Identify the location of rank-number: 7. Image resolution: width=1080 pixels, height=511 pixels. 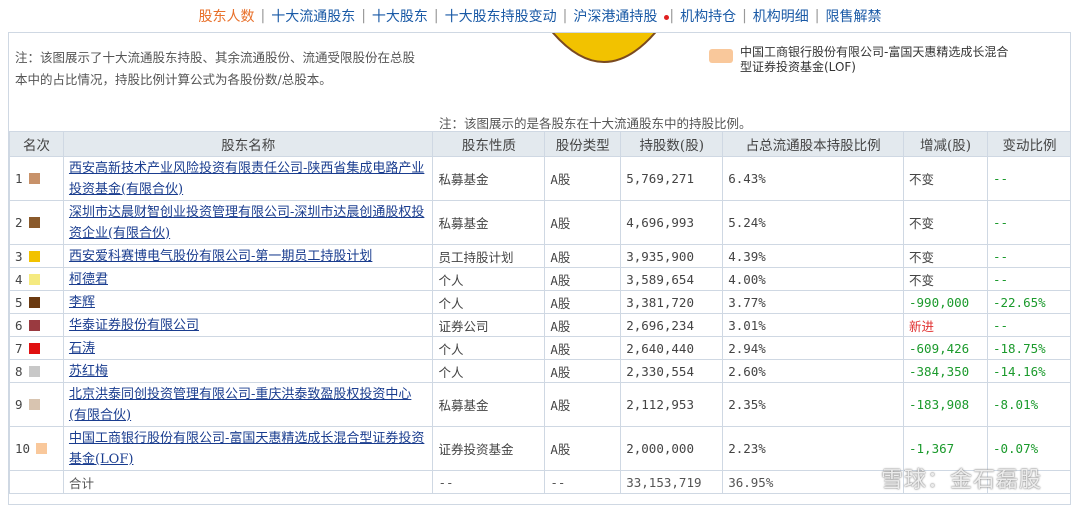
(19, 348).